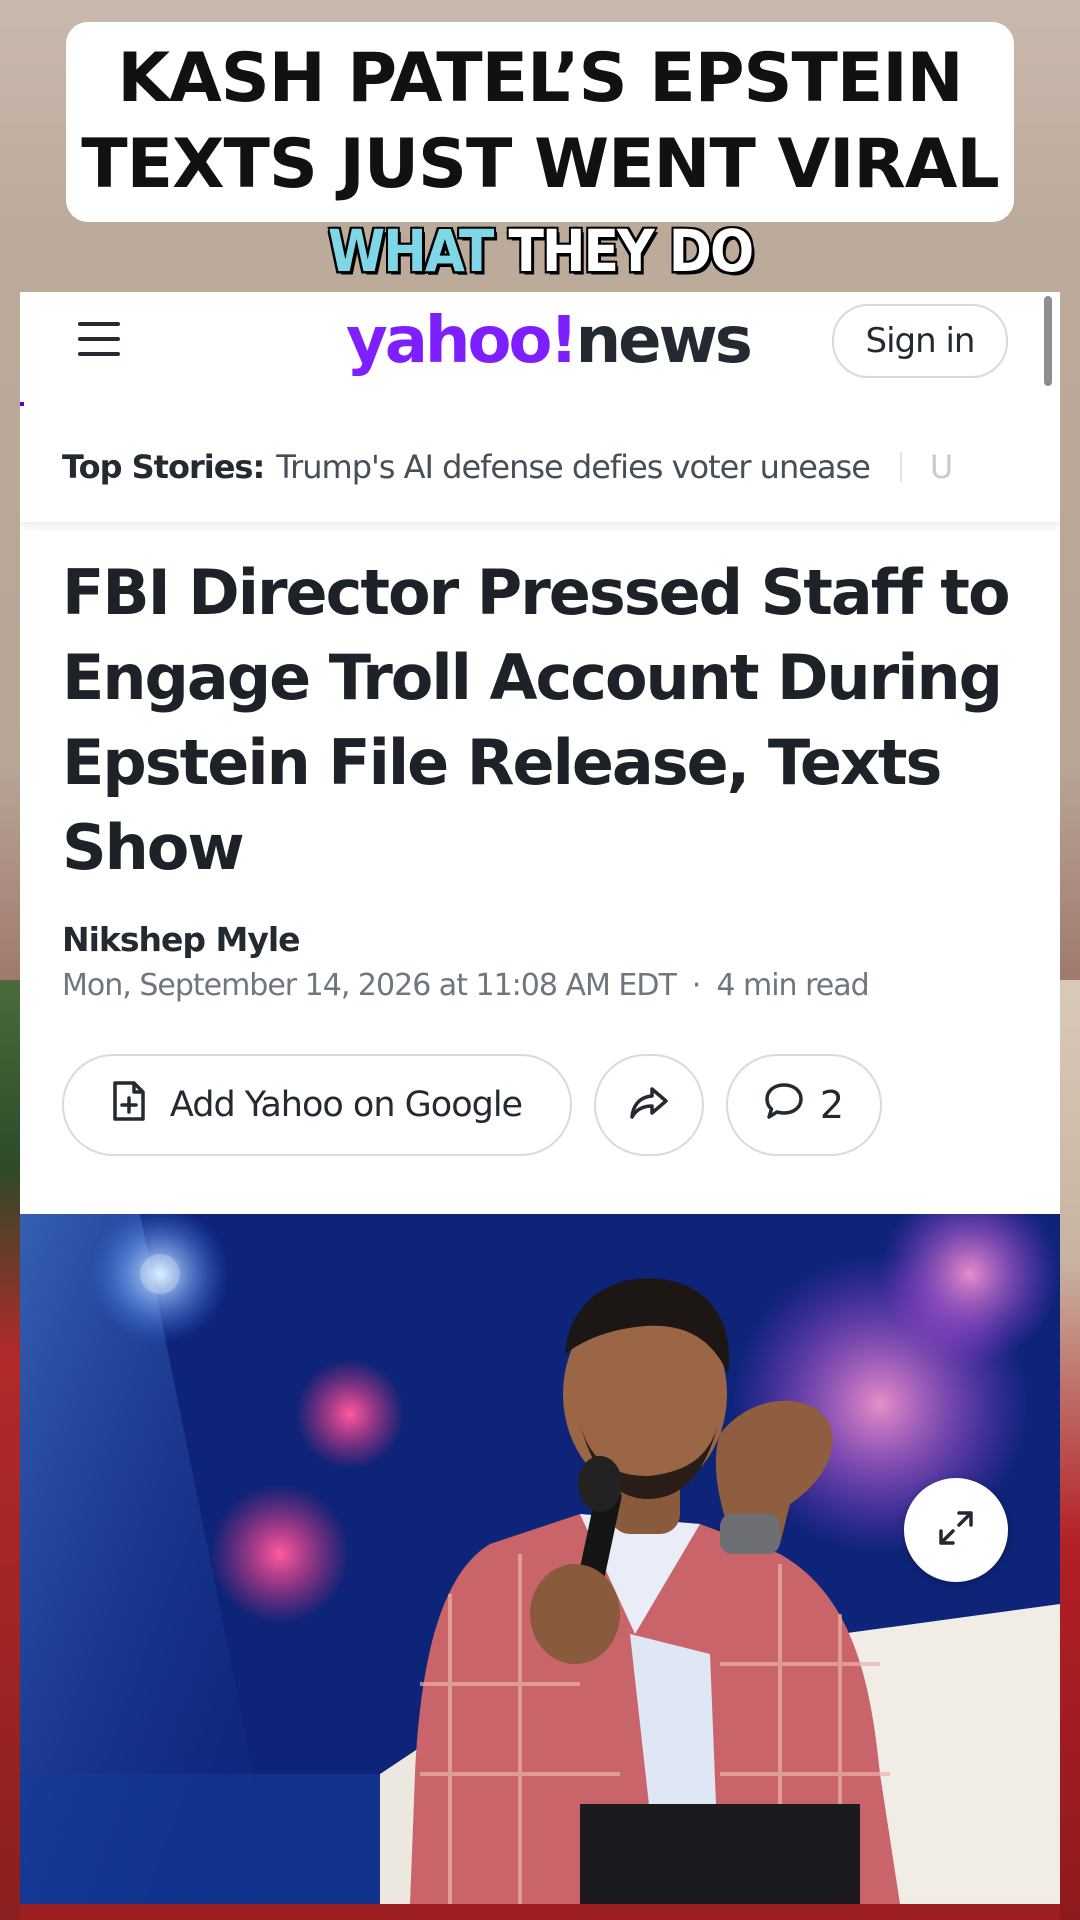 The image size is (1080, 1920). What do you see at coordinates (664, 341) in the screenshot?
I see `logo-news: news` at bounding box center [664, 341].